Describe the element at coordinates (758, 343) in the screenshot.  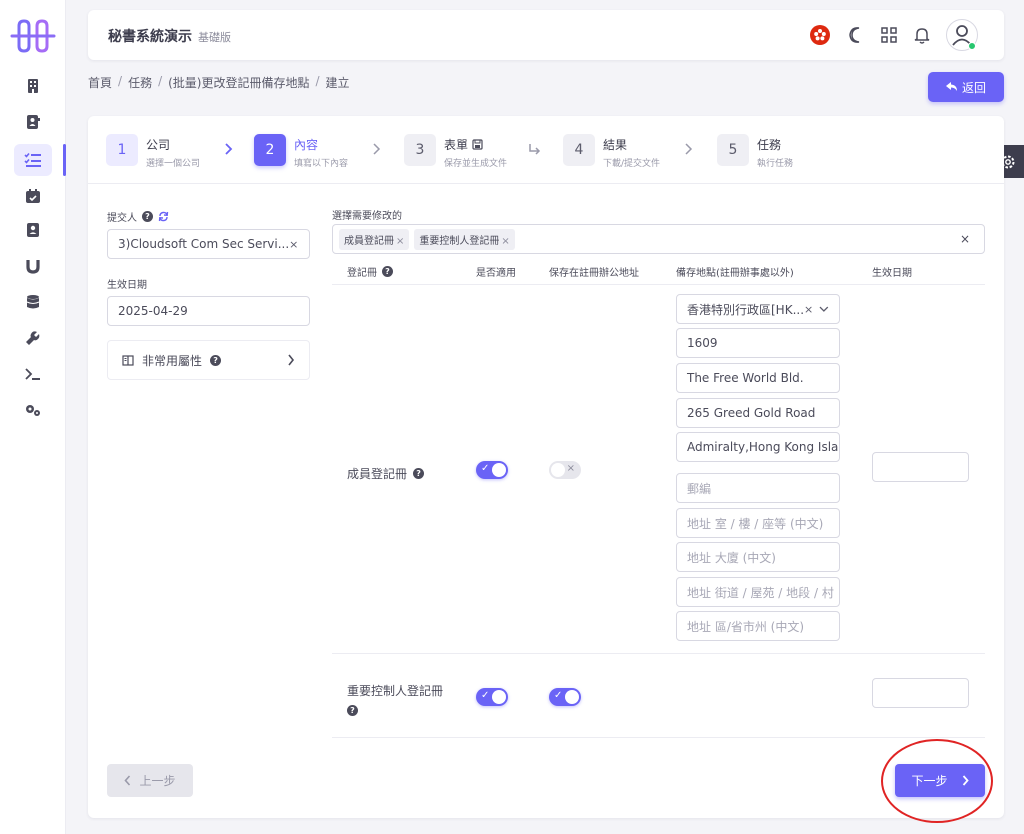
I see `address-room-input: 1609` at that location.